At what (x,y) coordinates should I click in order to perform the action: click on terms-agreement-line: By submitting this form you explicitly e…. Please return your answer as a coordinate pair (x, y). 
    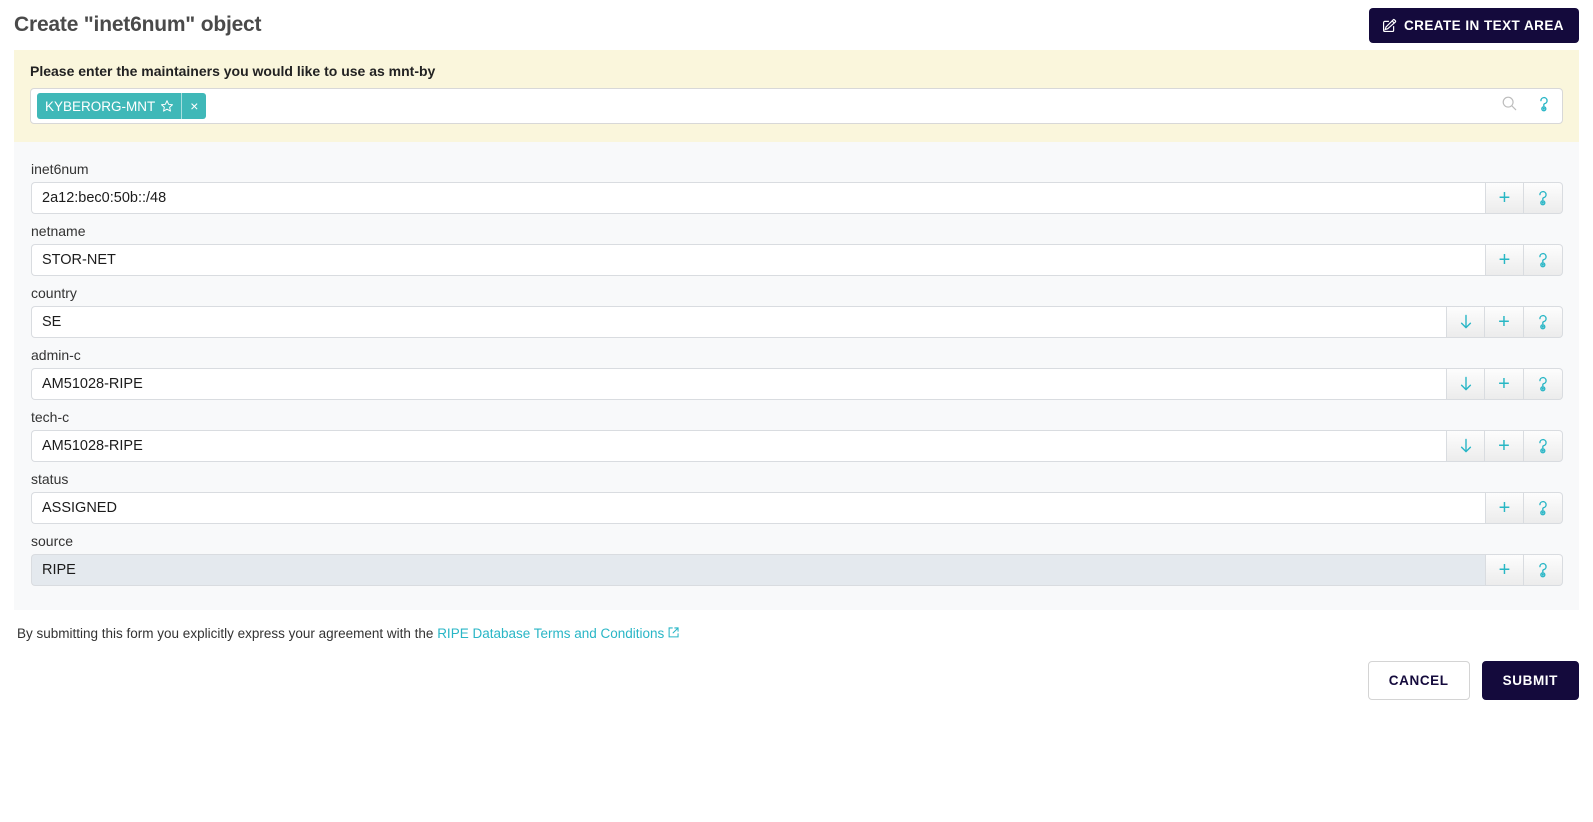
    Looking at the image, I should click on (796, 633).